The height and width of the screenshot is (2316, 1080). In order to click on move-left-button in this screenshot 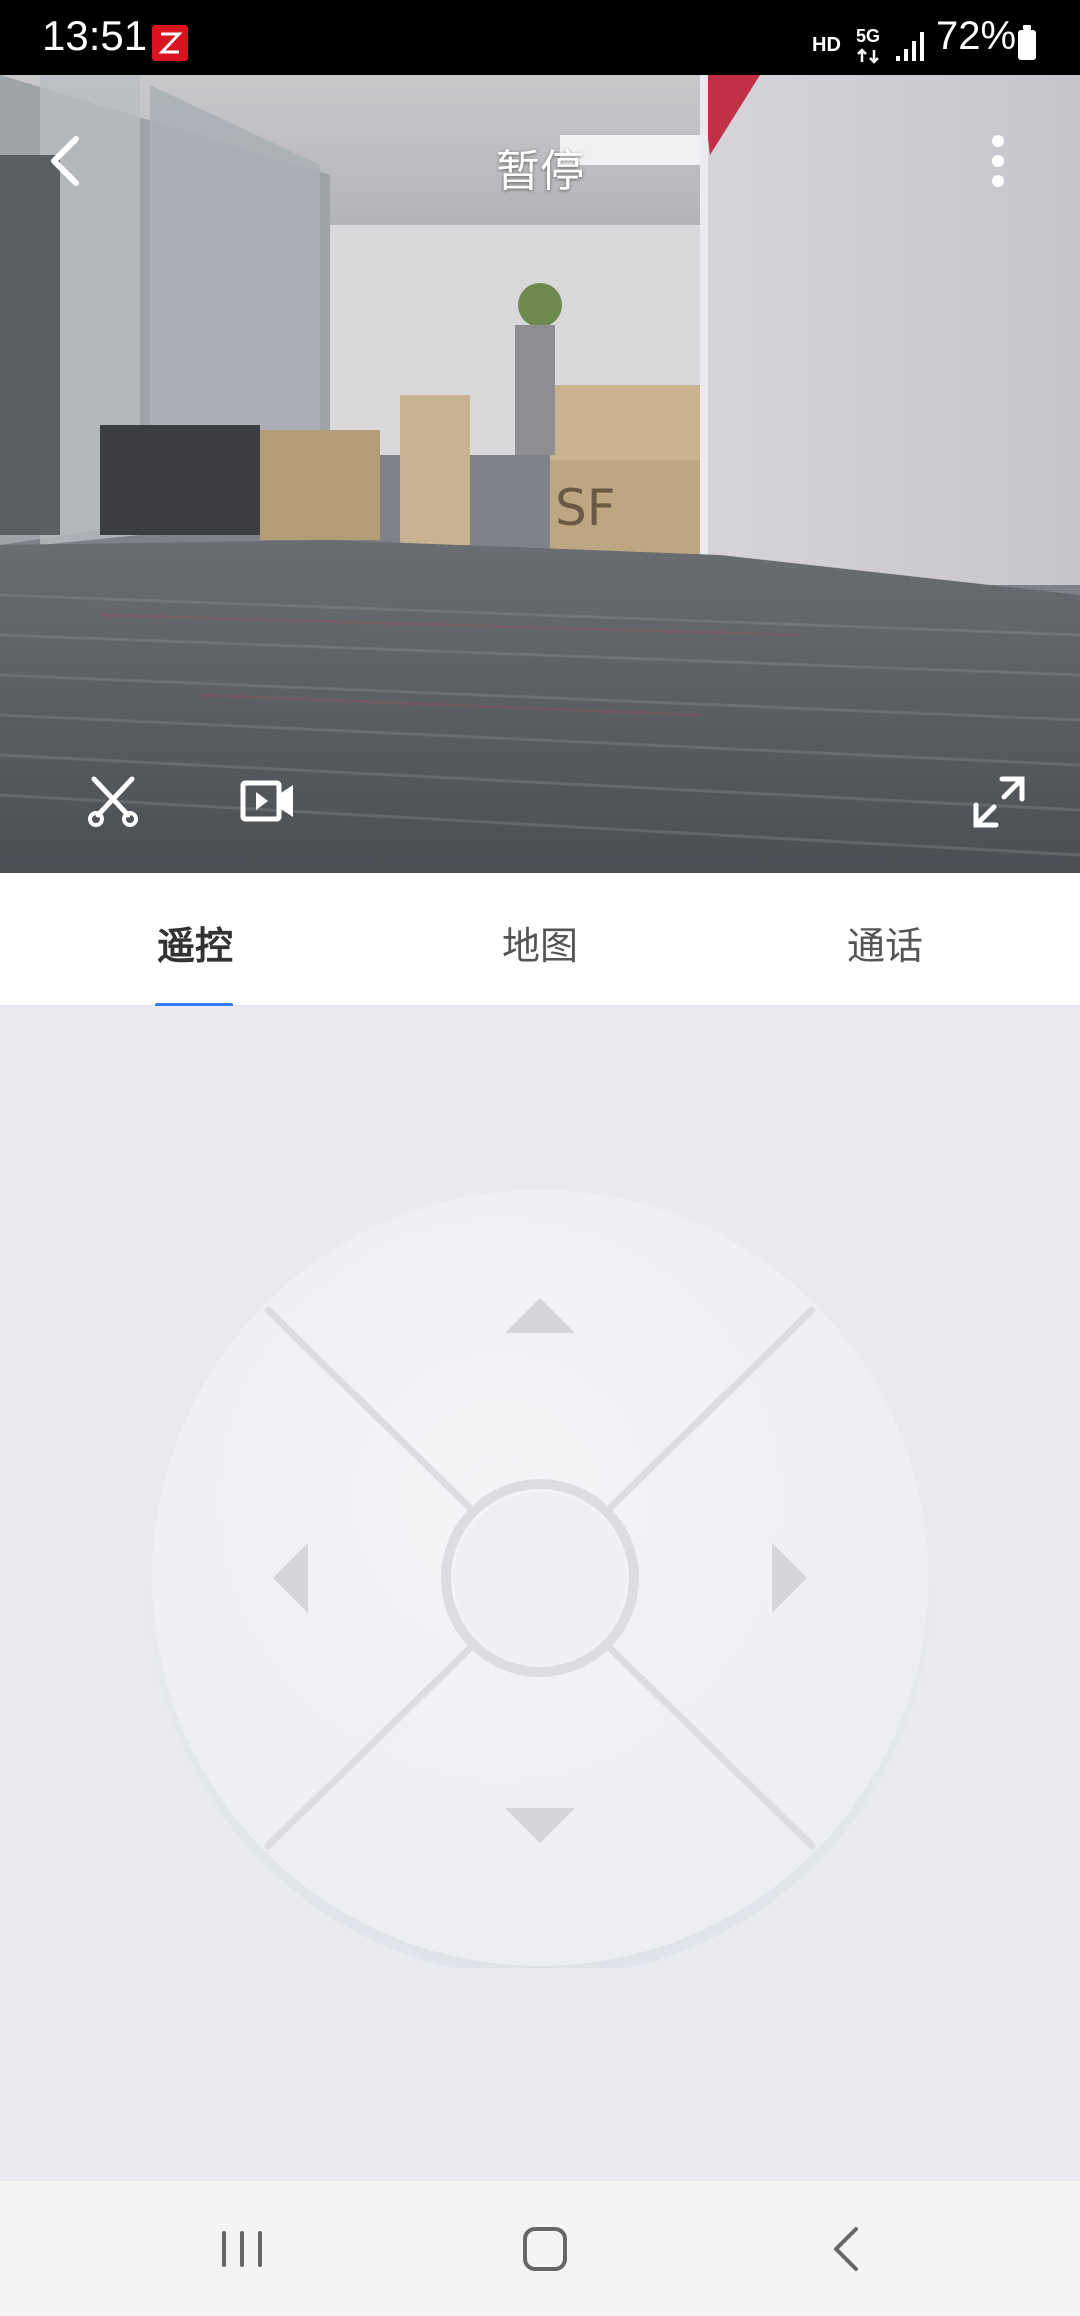, I will do `click(280, 1578)`.